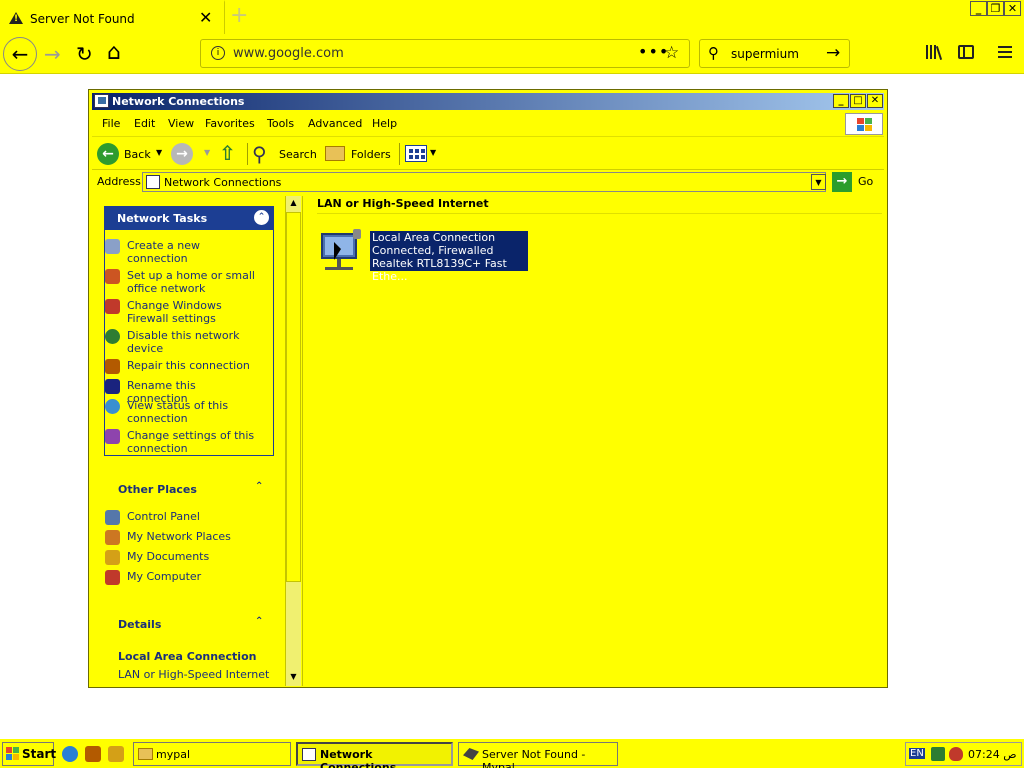 The width and height of the screenshot is (1024, 768). I want to click on minimize-button: _, so click(978, 8).